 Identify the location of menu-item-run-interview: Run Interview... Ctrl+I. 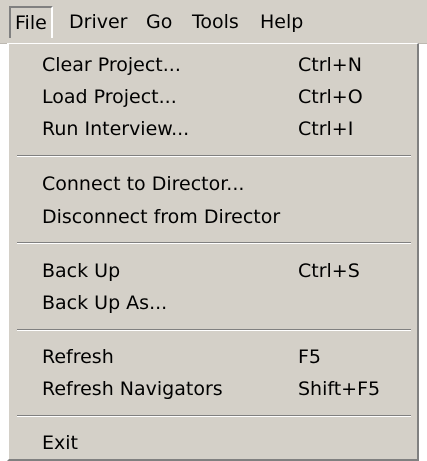
(225, 129).